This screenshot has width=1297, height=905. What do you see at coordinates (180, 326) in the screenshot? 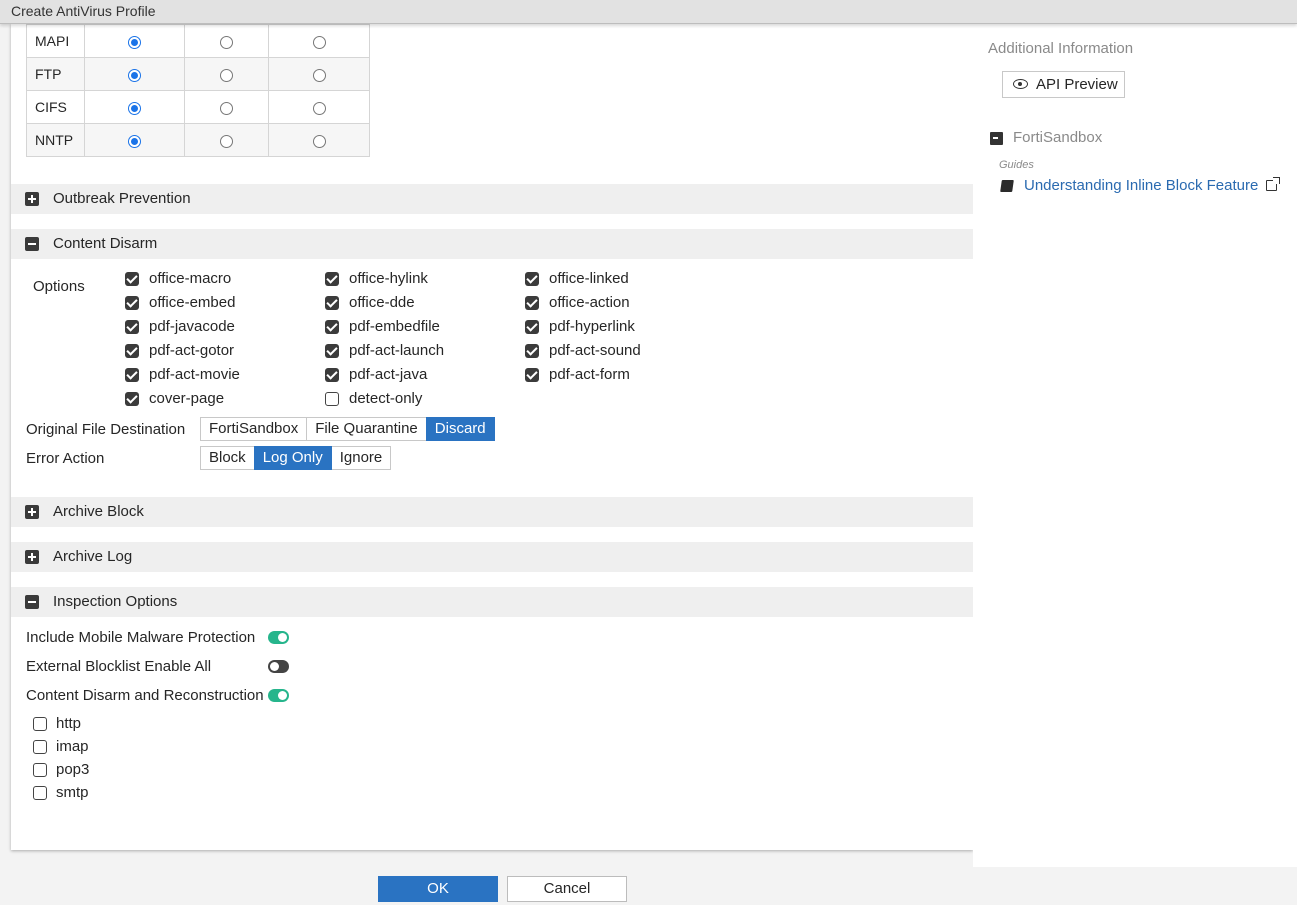
I see `cdr-option-pdf-javacode: pdf-javacode` at bounding box center [180, 326].